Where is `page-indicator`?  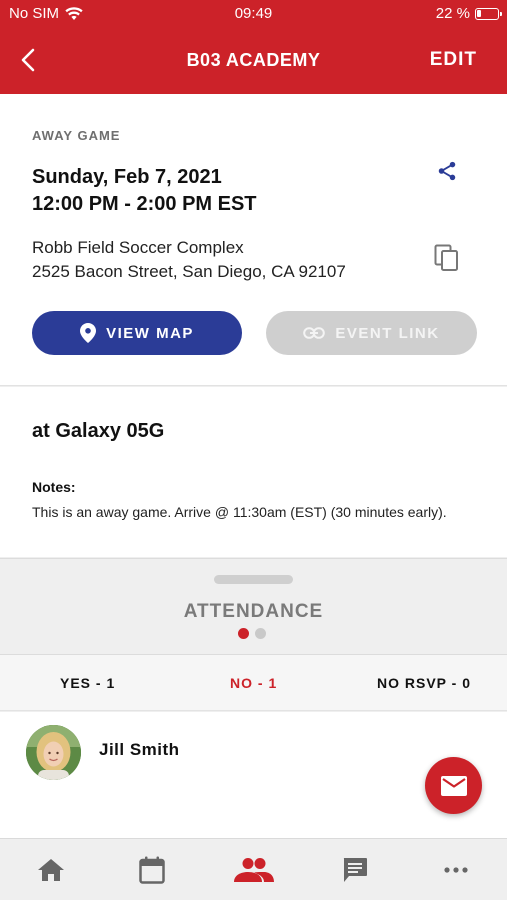
page-indicator is located at coordinates (252, 633).